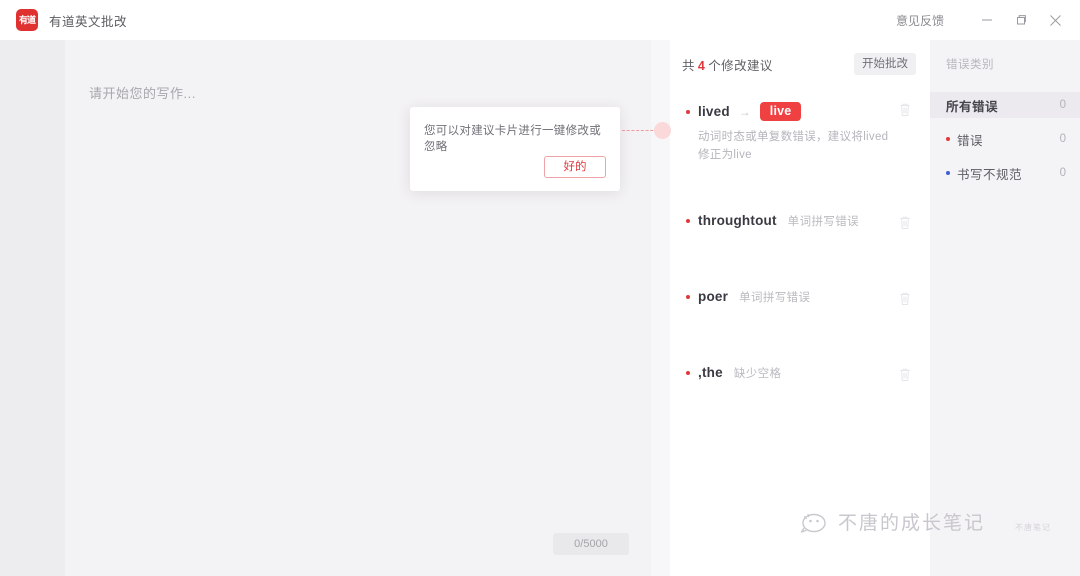  I want to click on suggestion-word: ,the, so click(710, 373).